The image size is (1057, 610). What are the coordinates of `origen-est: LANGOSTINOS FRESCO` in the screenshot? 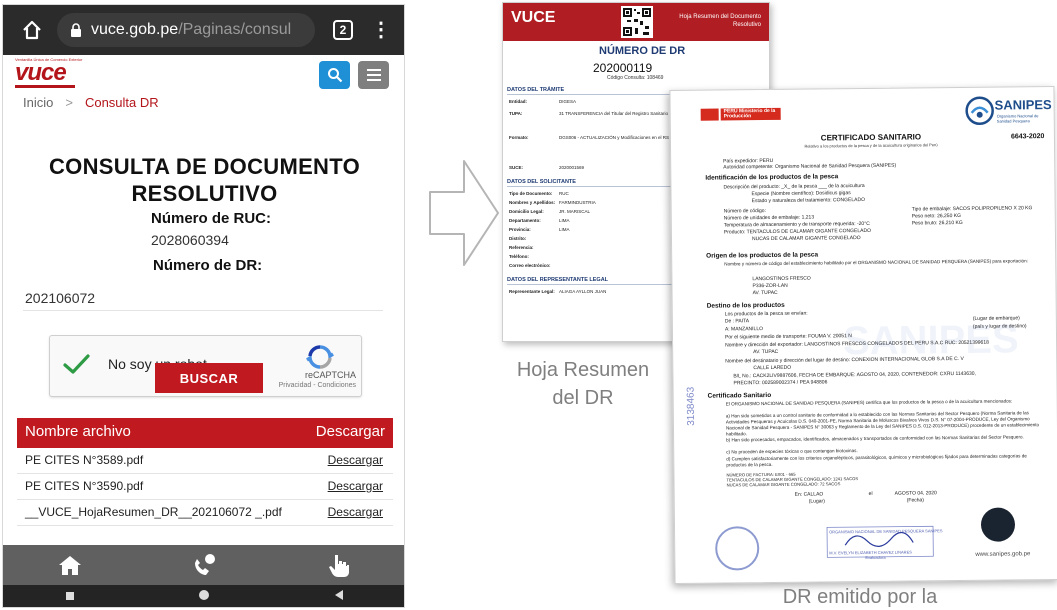 It's located at (781, 279).